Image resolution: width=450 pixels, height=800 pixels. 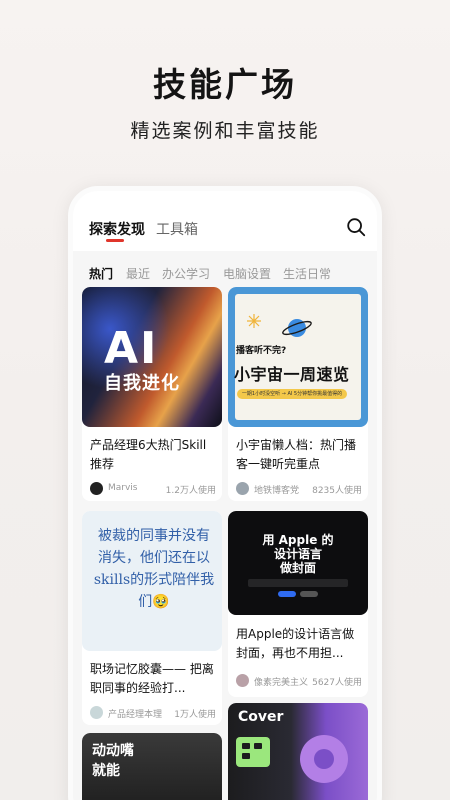 I want to click on category-pc-settings: 电脑设置, so click(x=247, y=273).